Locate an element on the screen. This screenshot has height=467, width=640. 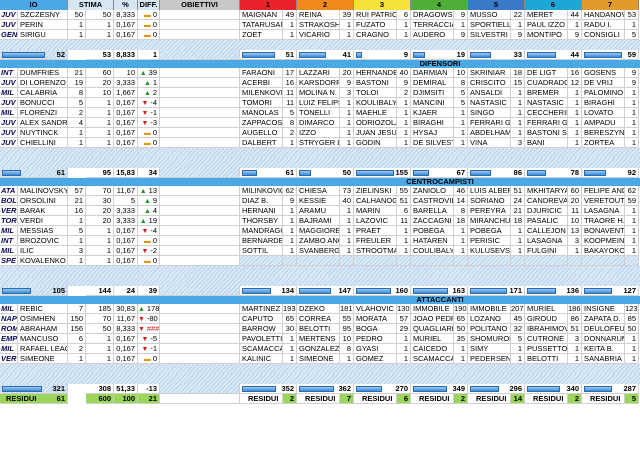
team7-player-value: 53 is located at coordinates (632, 15).